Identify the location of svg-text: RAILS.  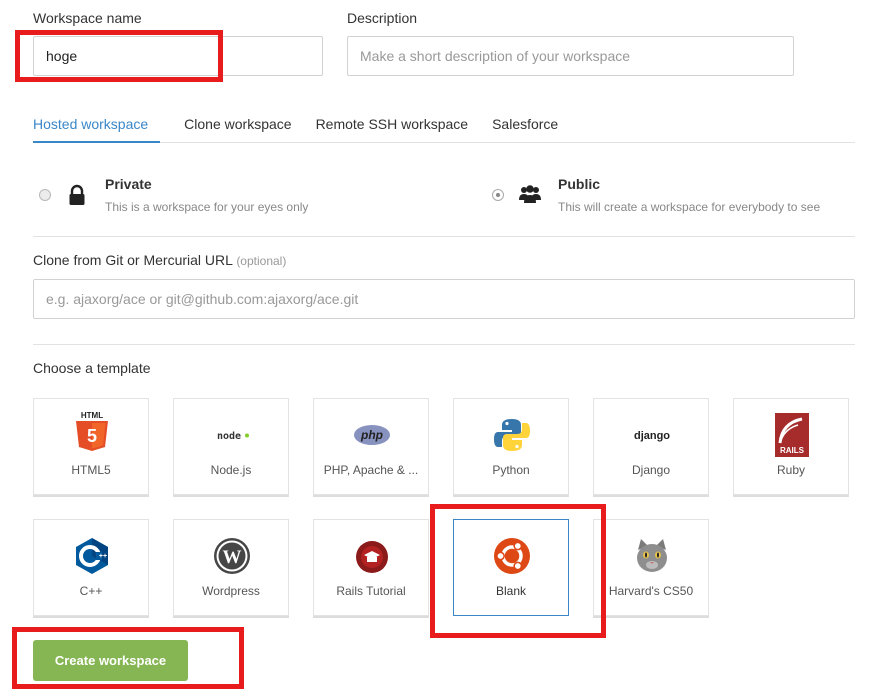
(792, 450).